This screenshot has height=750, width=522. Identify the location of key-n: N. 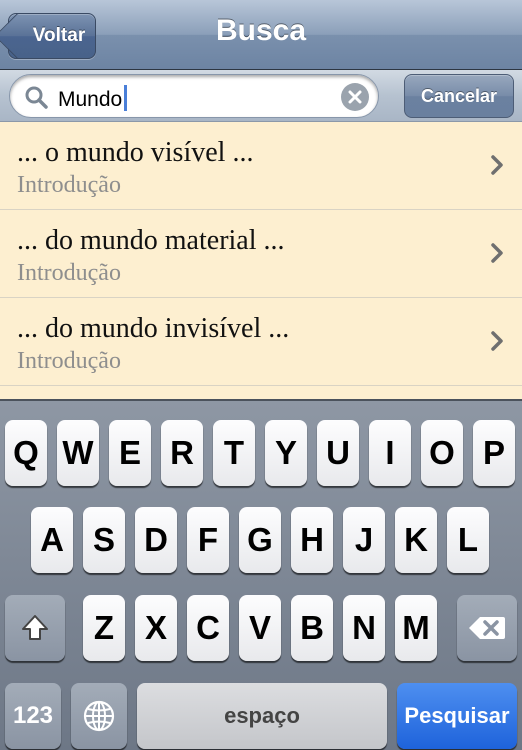
(364, 628).